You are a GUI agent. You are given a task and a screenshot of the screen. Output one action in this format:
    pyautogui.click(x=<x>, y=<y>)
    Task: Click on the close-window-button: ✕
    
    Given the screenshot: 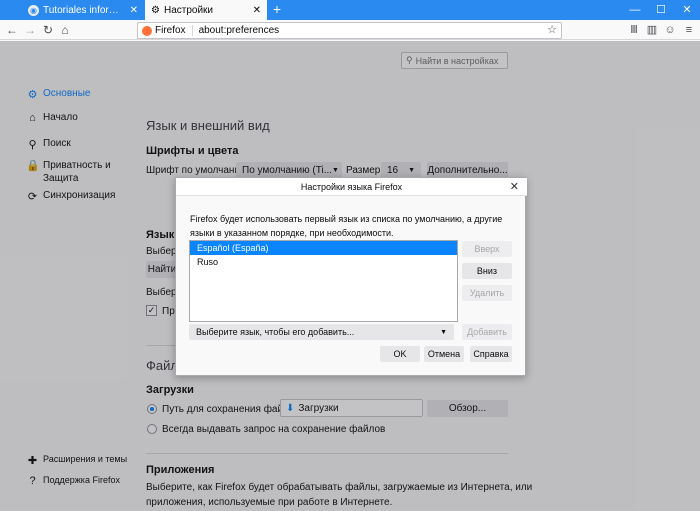 What is the action you would take?
    pyautogui.click(x=687, y=10)
    